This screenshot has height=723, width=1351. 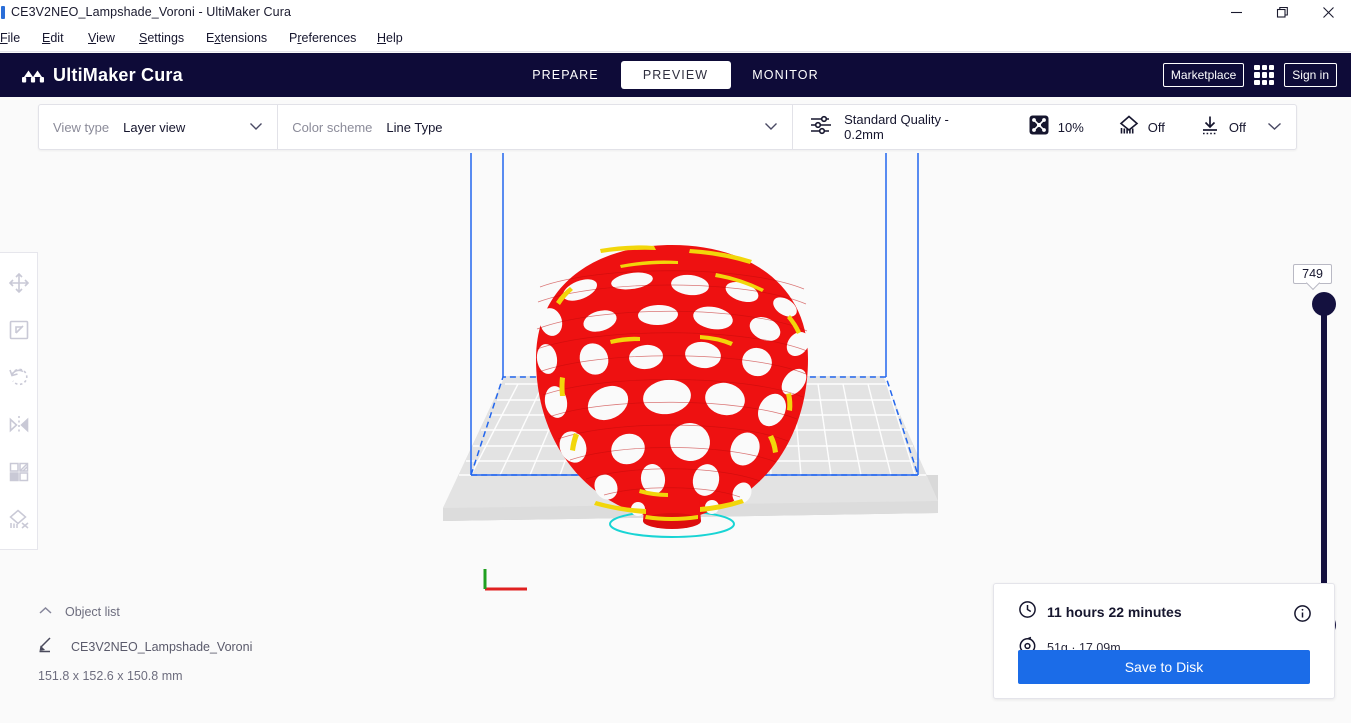 I want to click on tab-prepare: PREPARE, so click(x=566, y=75).